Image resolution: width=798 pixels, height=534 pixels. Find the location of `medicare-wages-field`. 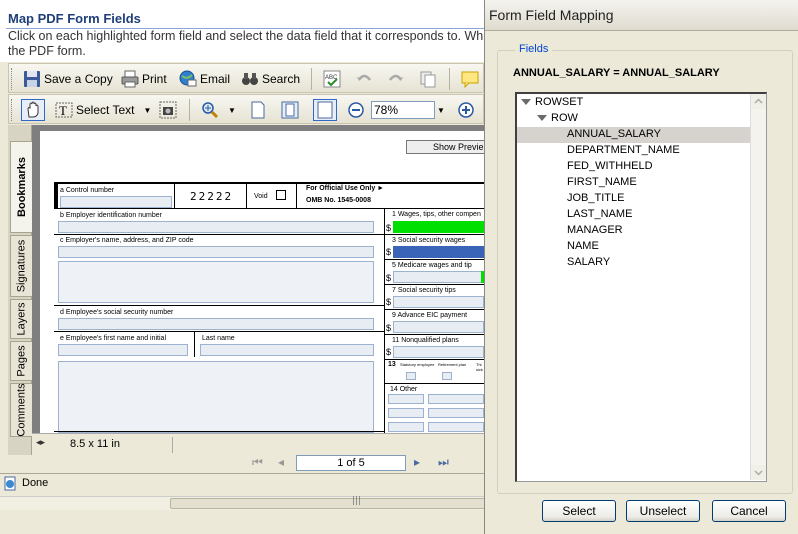

medicare-wages-field is located at coordinates (438, 277).